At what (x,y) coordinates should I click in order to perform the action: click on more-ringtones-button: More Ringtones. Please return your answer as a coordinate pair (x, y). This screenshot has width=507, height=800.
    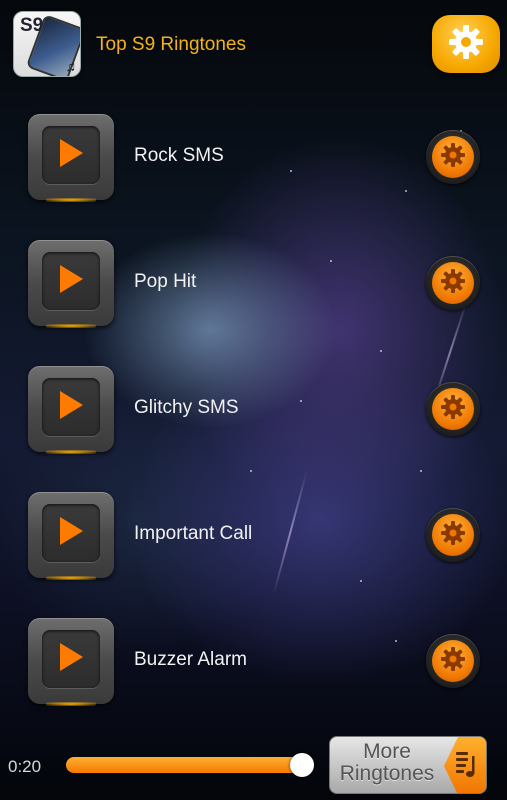
    Looking at the image, I should click on (408, 765).